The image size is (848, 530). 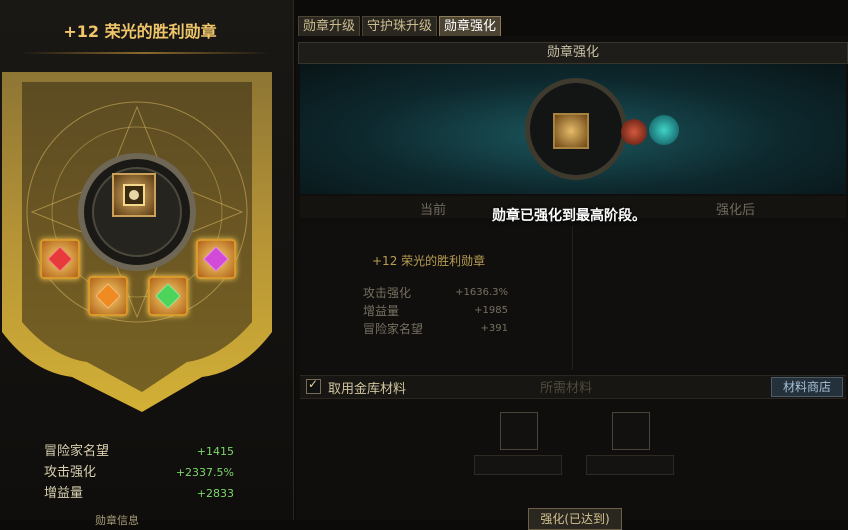 I want to click on gem-slot-magenta, so click(x=216, y=259).